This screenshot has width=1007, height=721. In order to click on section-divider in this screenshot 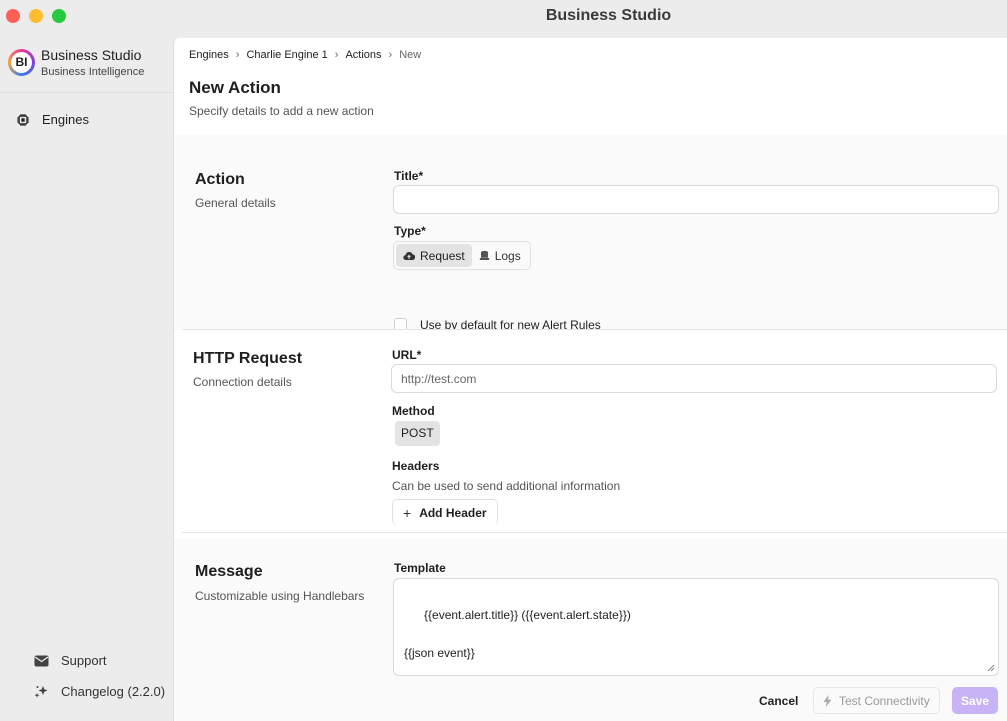, I will do `click(594, 532)`.